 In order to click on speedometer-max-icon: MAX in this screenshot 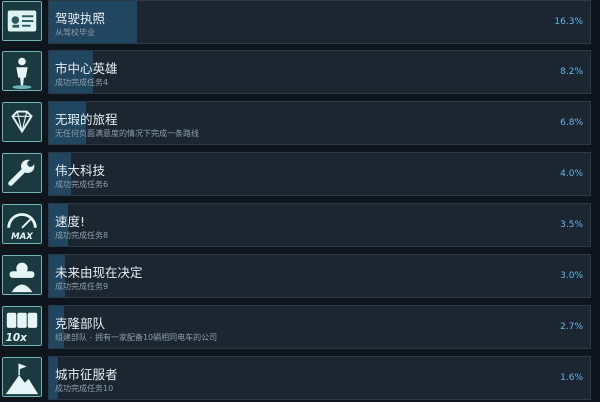, I will do `click(22, 224)`.